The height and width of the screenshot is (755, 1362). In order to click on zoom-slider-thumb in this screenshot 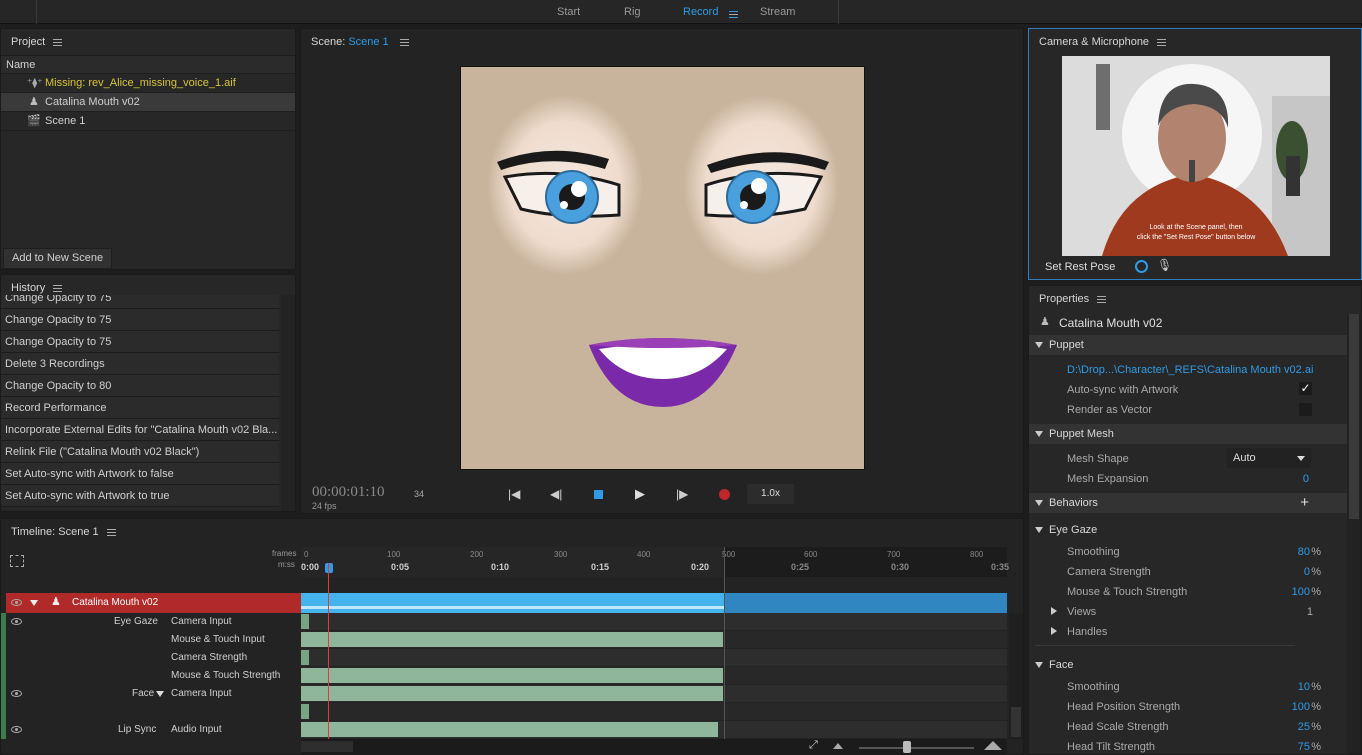, I will do `click(907, 747)`.